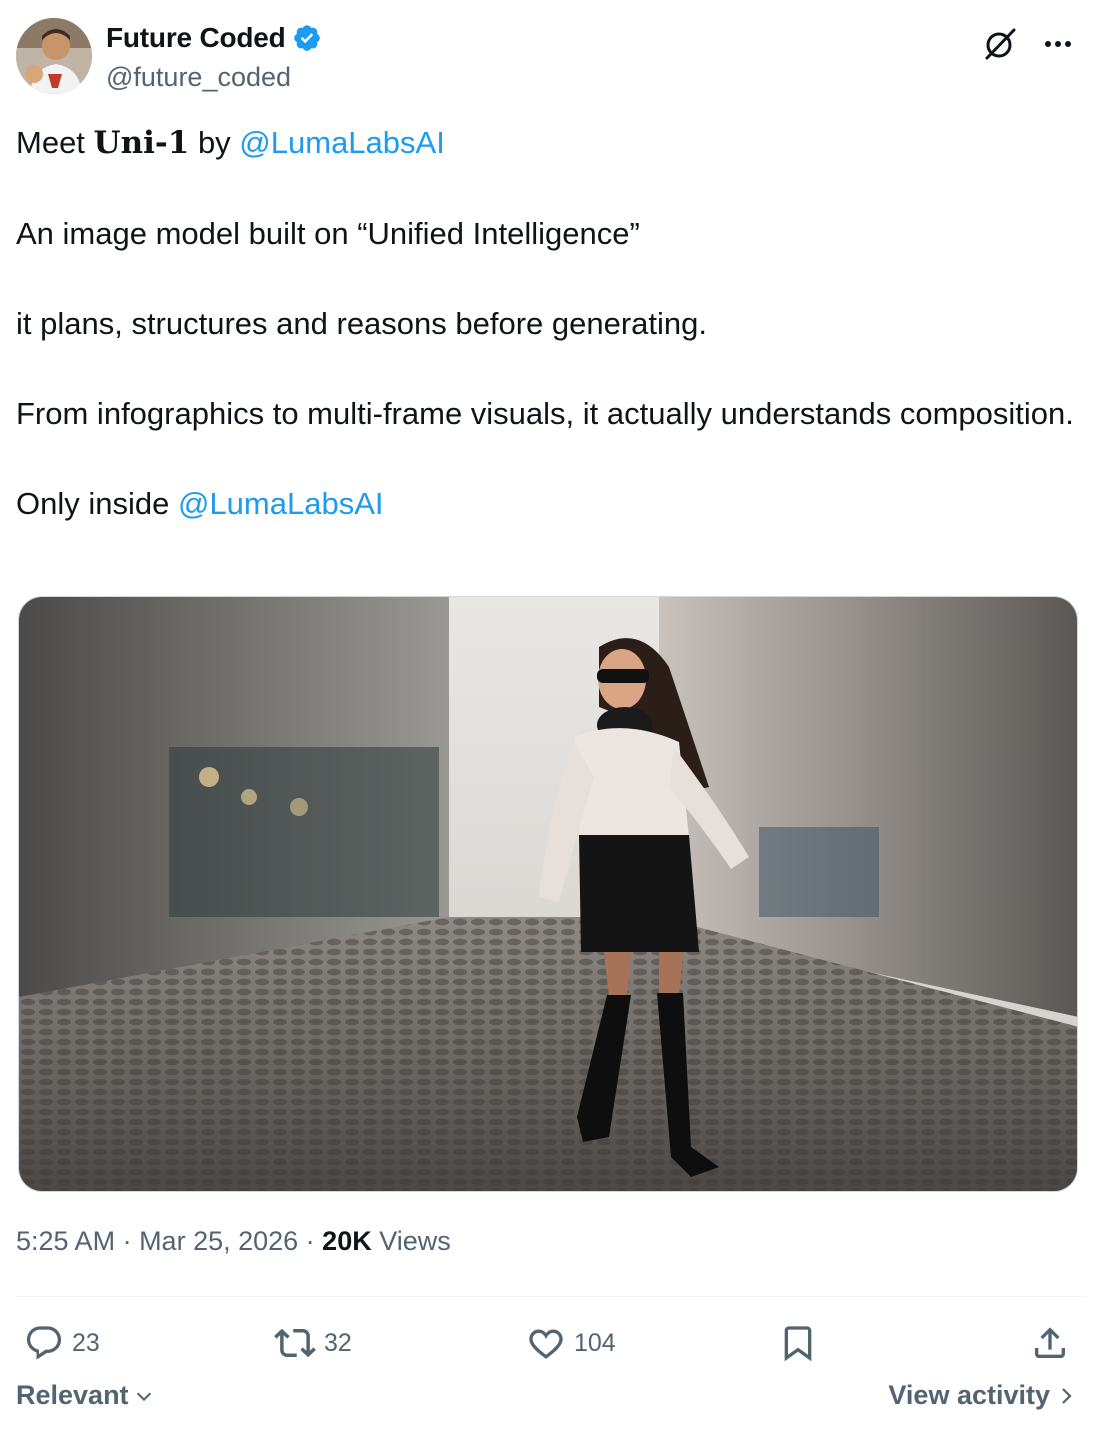  Describe the element at coordinates (141, 143) in the screenshot. I see `model-name: 𝐔𝐧𝐢-𝟏` at that location.